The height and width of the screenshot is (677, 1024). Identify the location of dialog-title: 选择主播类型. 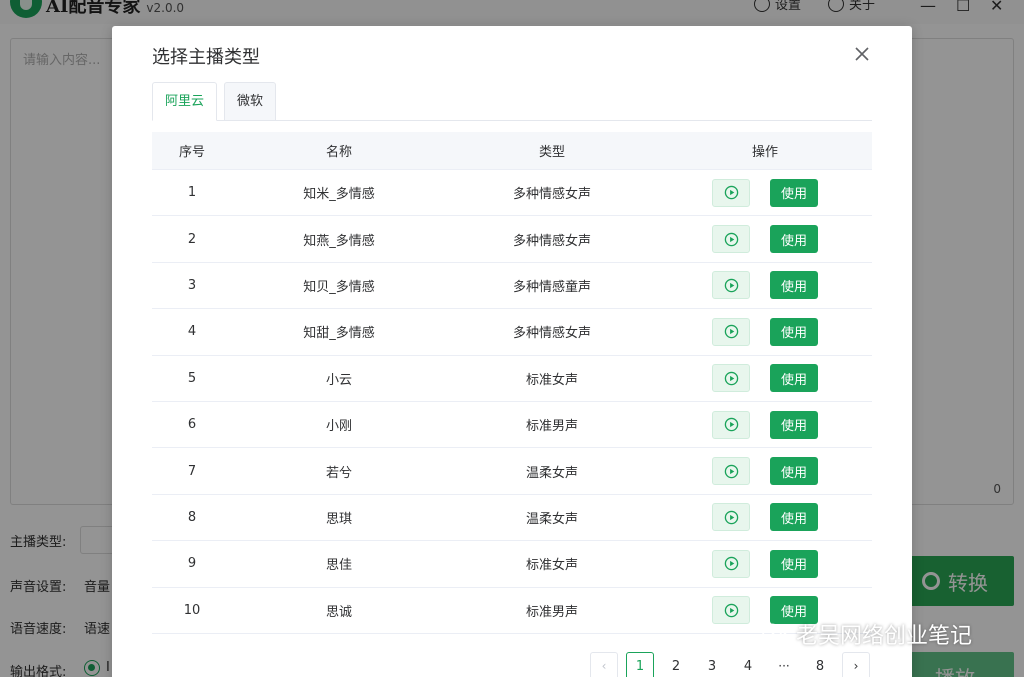
(206, 57).